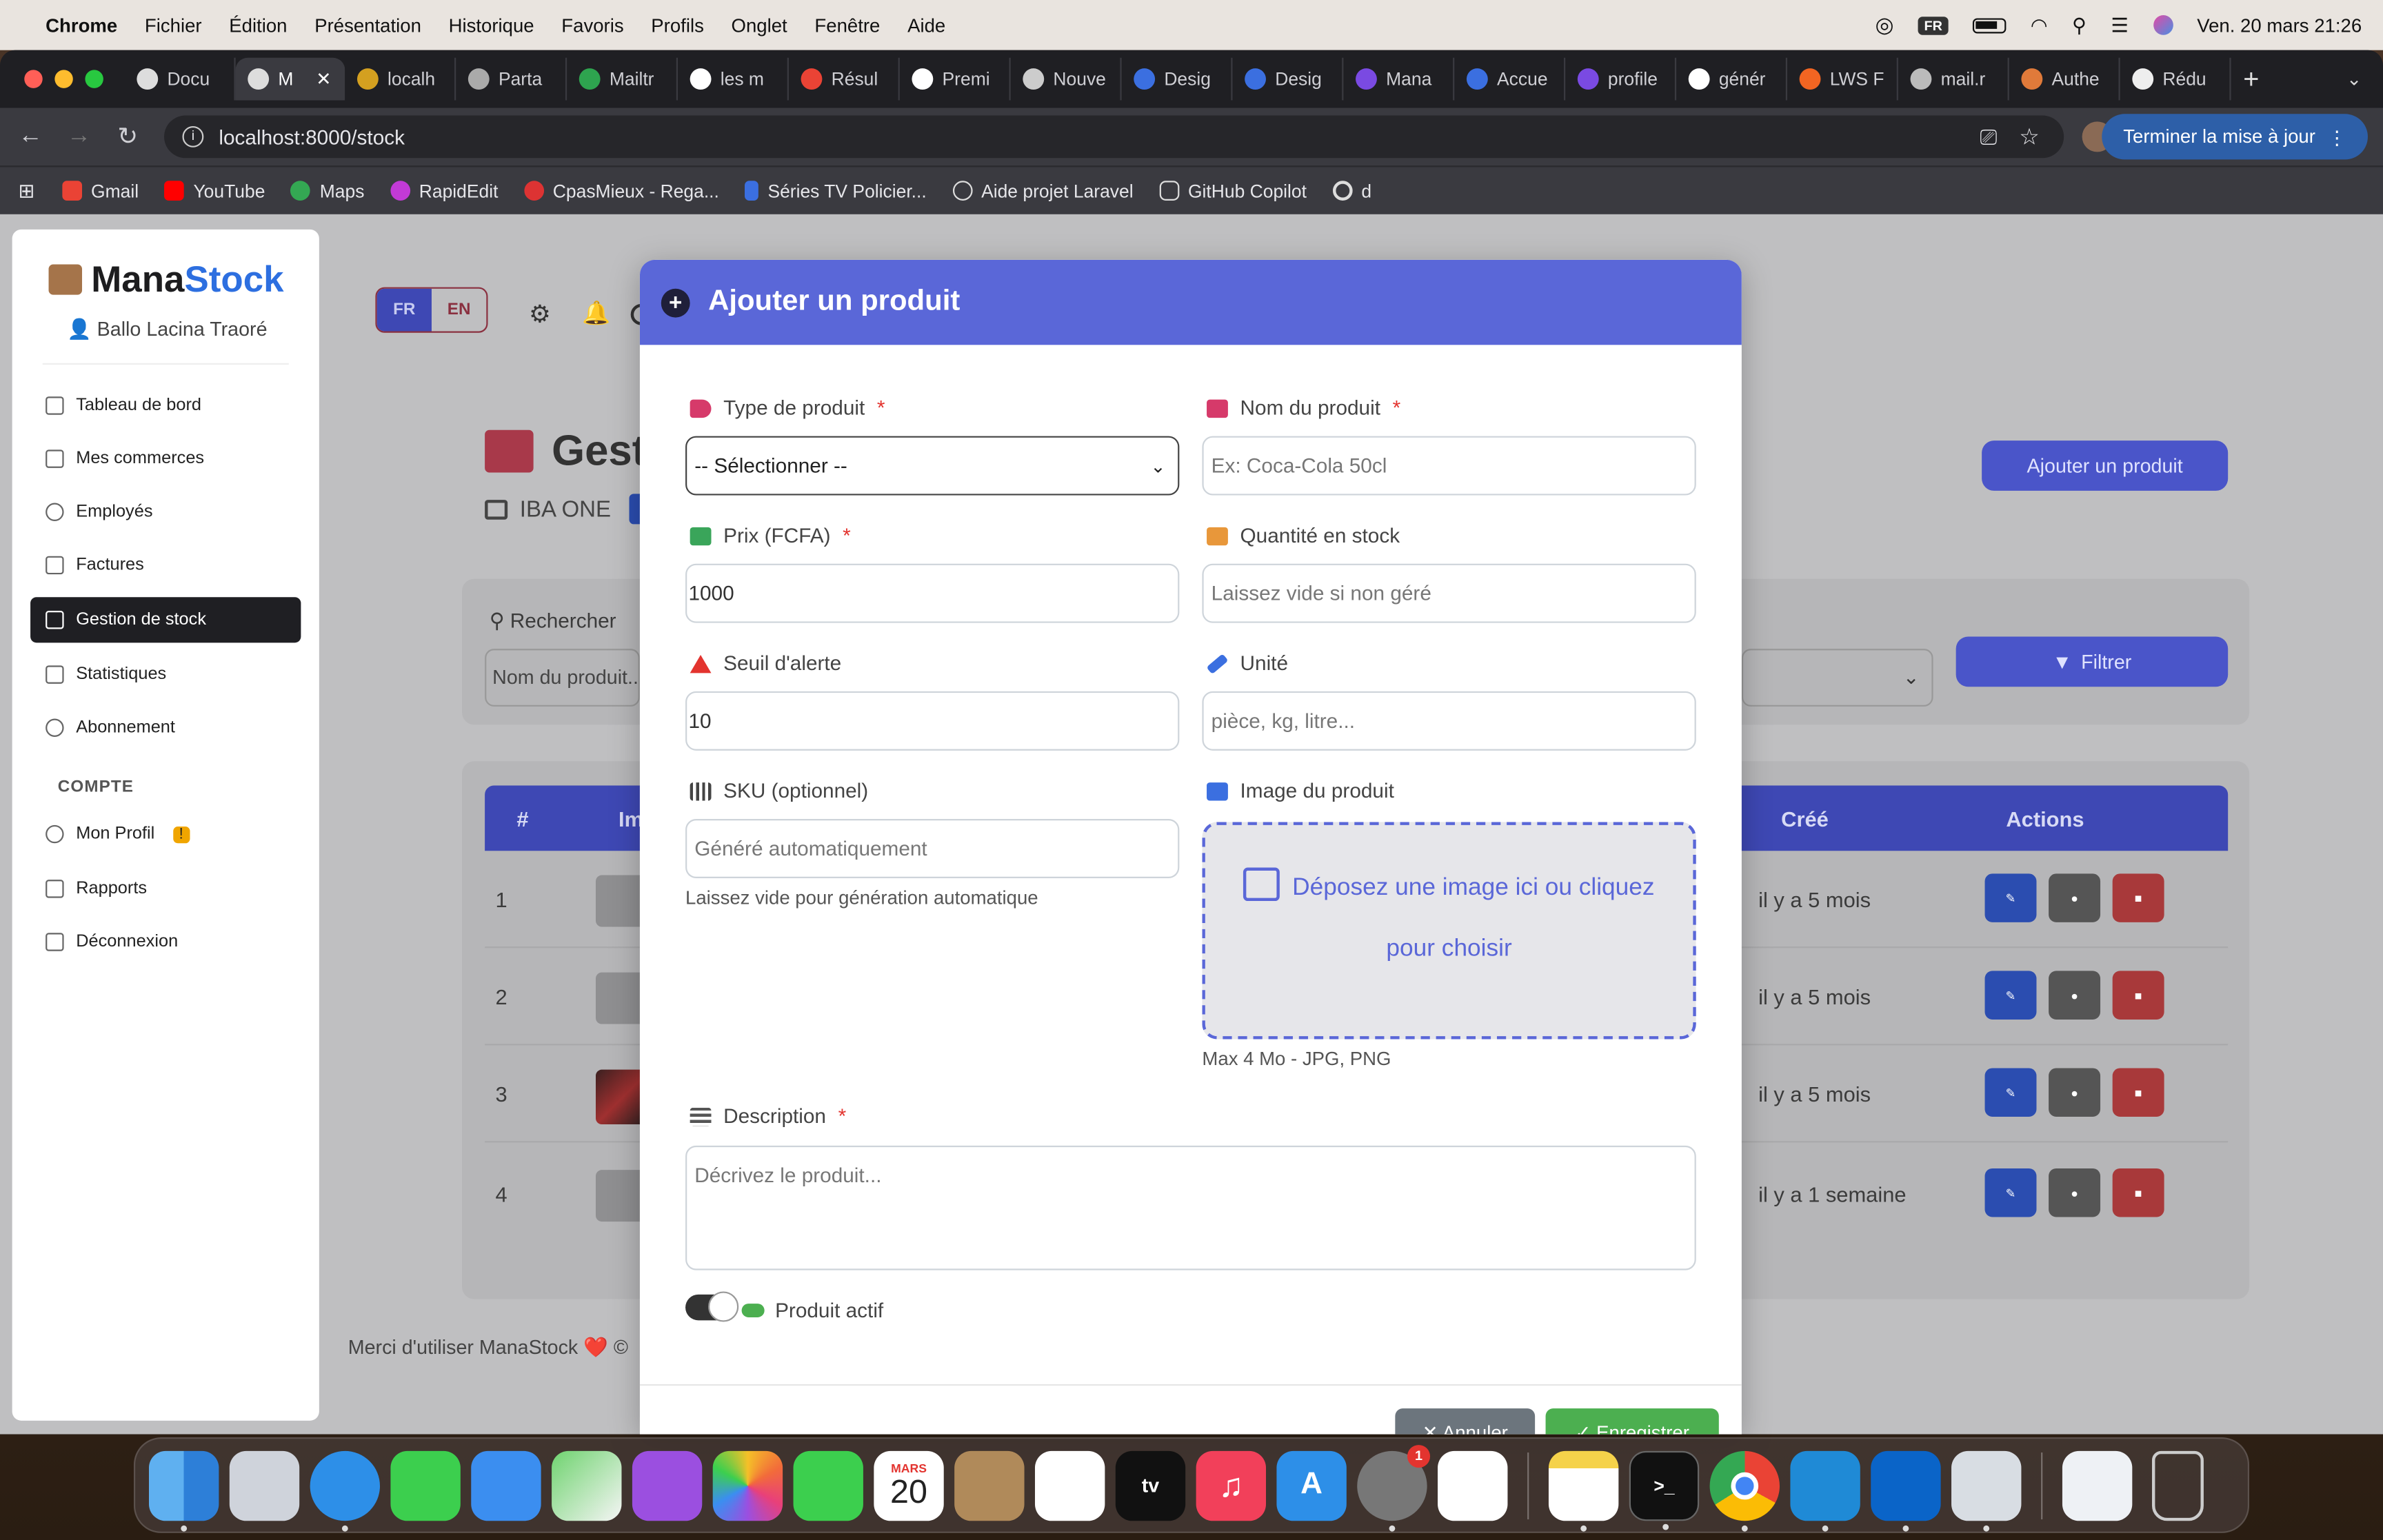 The width and height of the screenshot is (2383, 1540). Describe the element at coordinates (926, 25) in the screenshot. I see `menu-aide: Aide` at that location.